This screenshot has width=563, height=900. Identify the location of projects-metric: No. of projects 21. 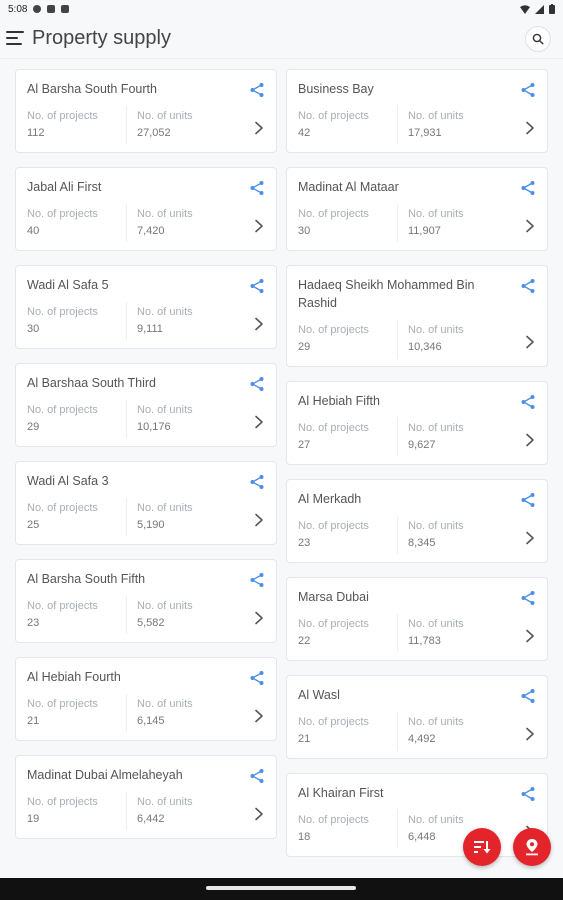
(76, 713).